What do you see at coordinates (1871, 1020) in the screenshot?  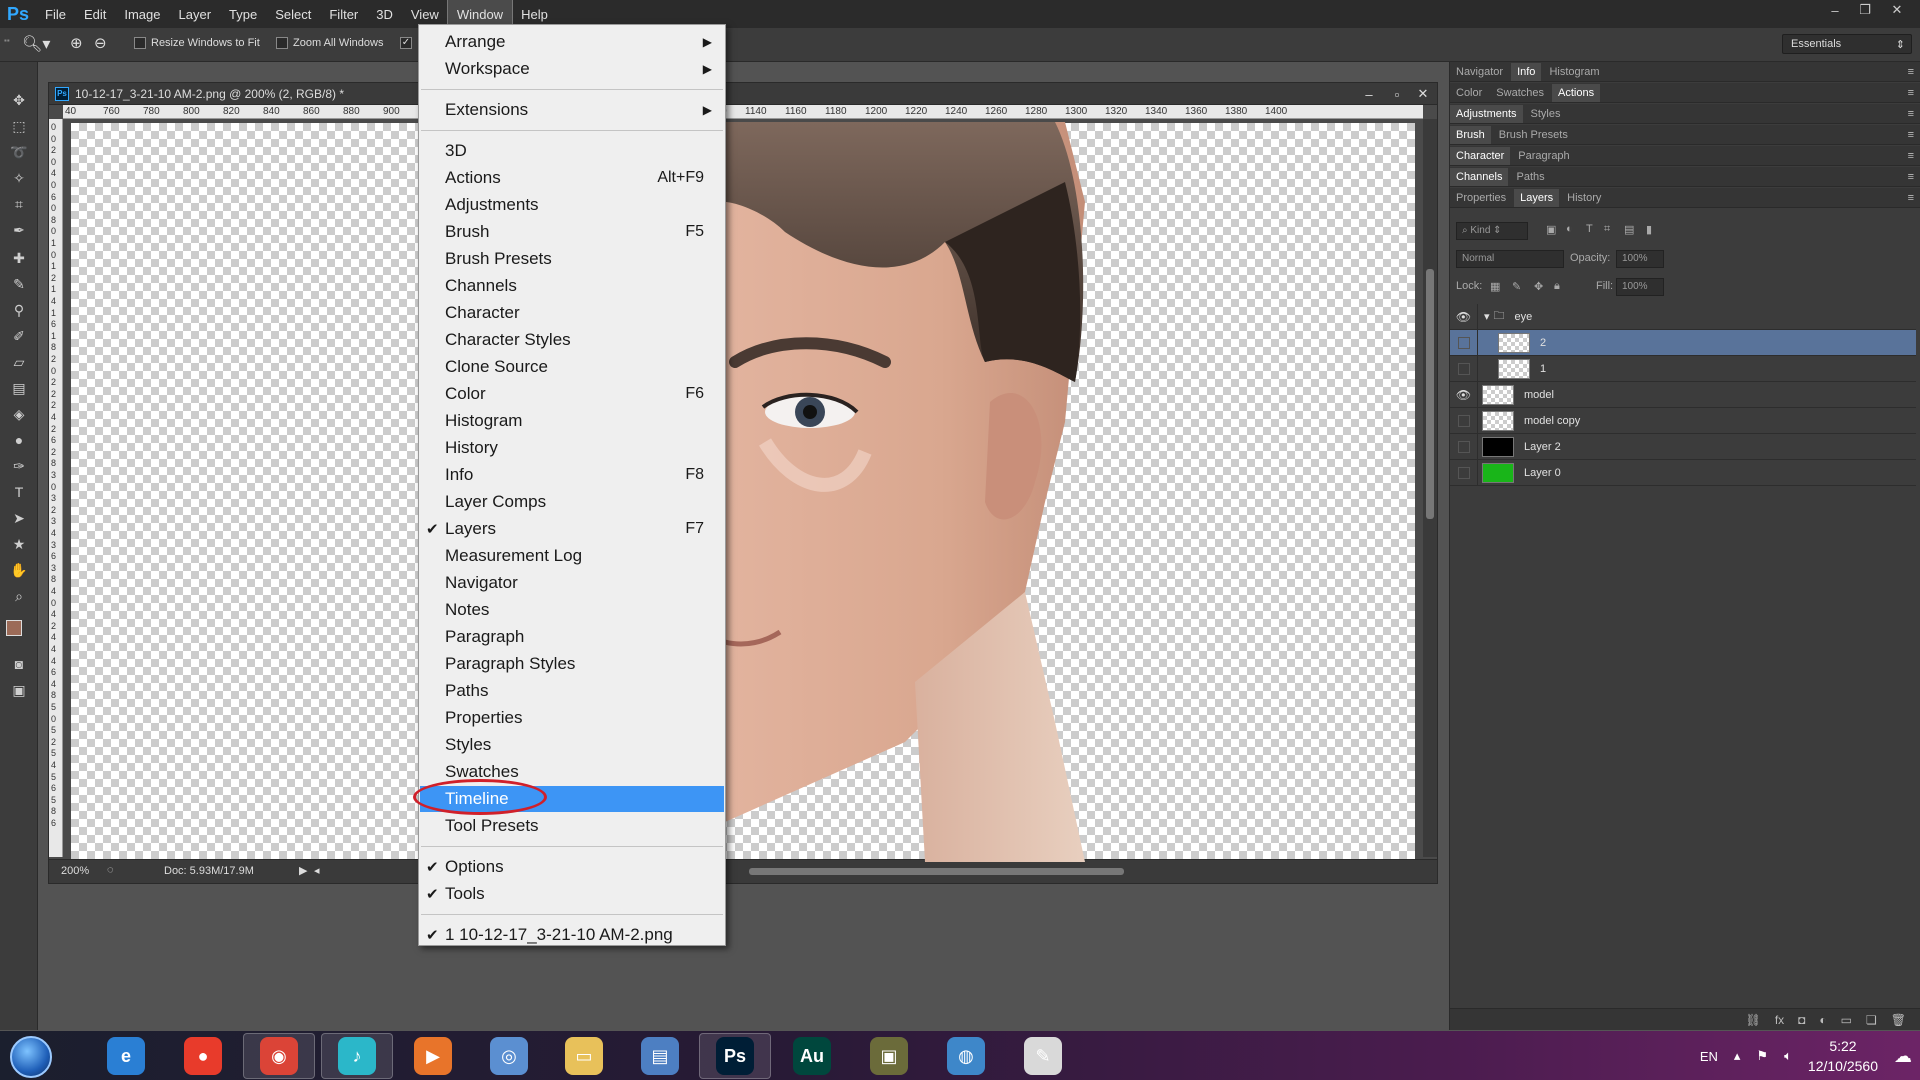 I see `new-layer-icon: ❏` at bounding box center [1871, 1020].